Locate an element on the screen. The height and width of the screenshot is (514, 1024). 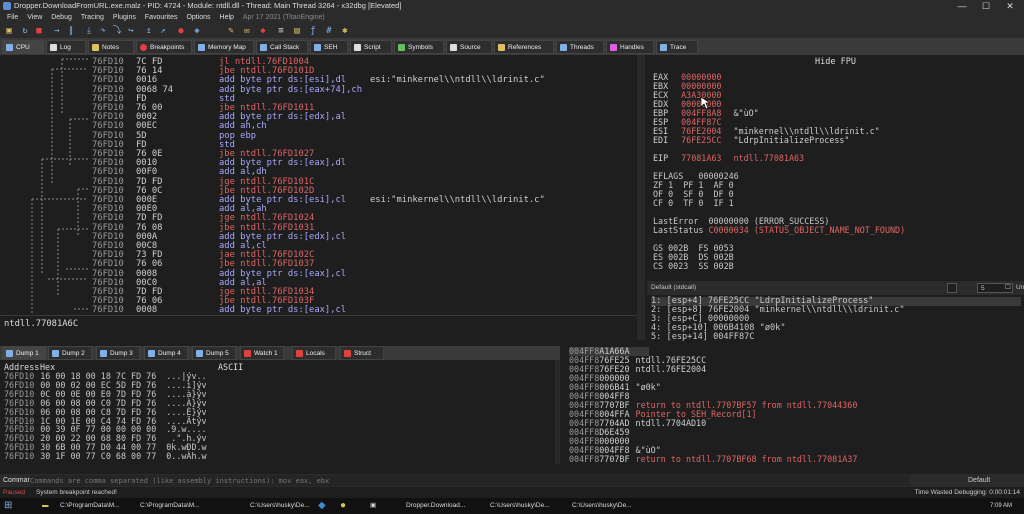
minimize-button: — is located at coordinates (962, 6).